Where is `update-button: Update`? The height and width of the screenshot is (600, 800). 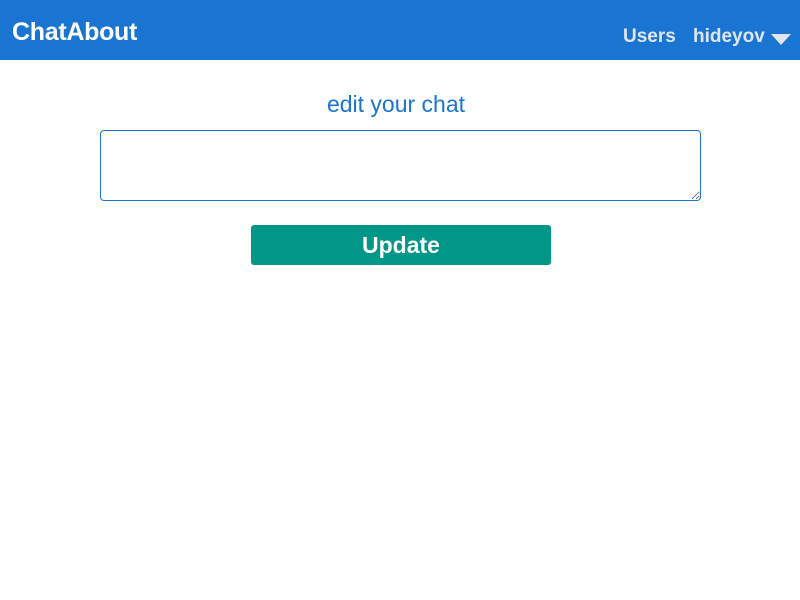
update-button: Update is located at coordinates (401, 245).